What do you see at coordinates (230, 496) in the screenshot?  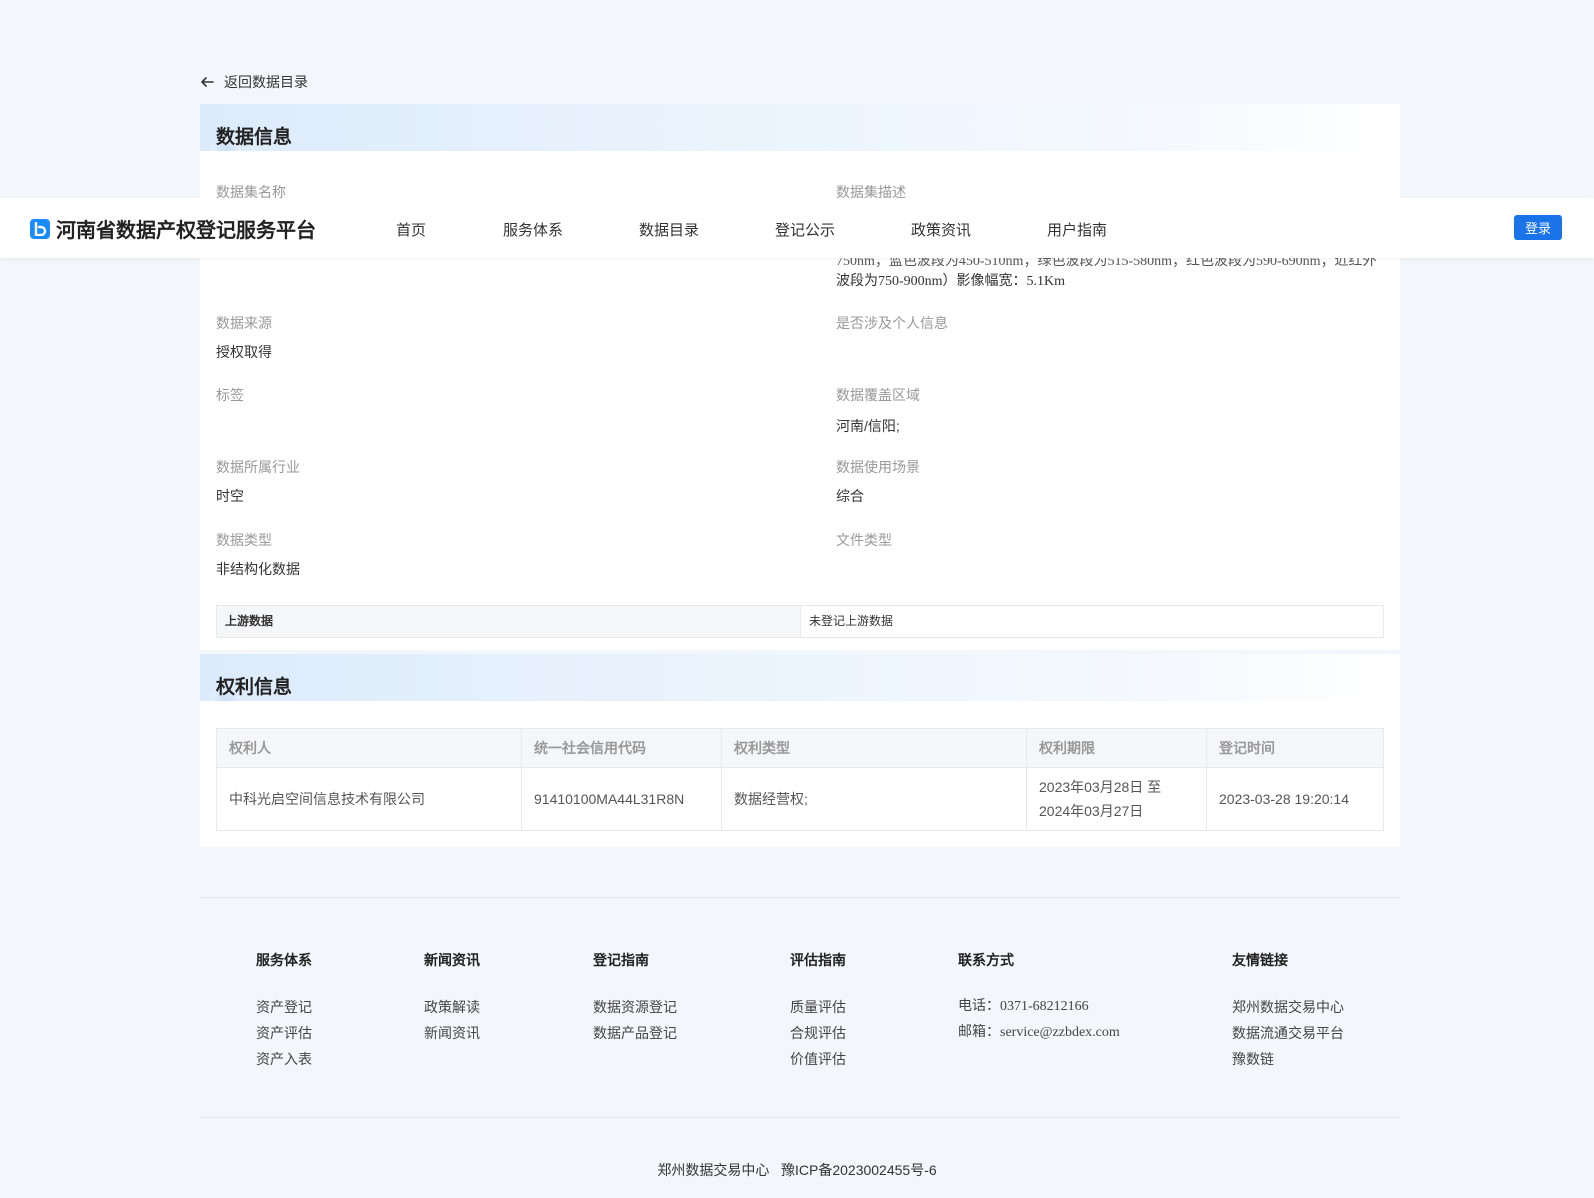 I see `industry-value: 时空` at bounding box center [230, 496].